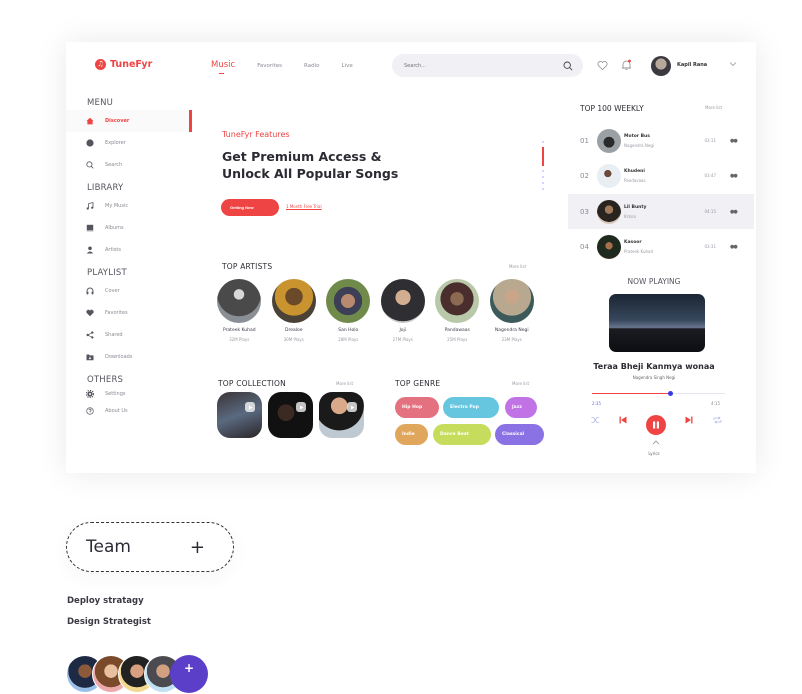 The image size is (802, 694). I want to click on artist-name: San Holo, so click(348, 330).